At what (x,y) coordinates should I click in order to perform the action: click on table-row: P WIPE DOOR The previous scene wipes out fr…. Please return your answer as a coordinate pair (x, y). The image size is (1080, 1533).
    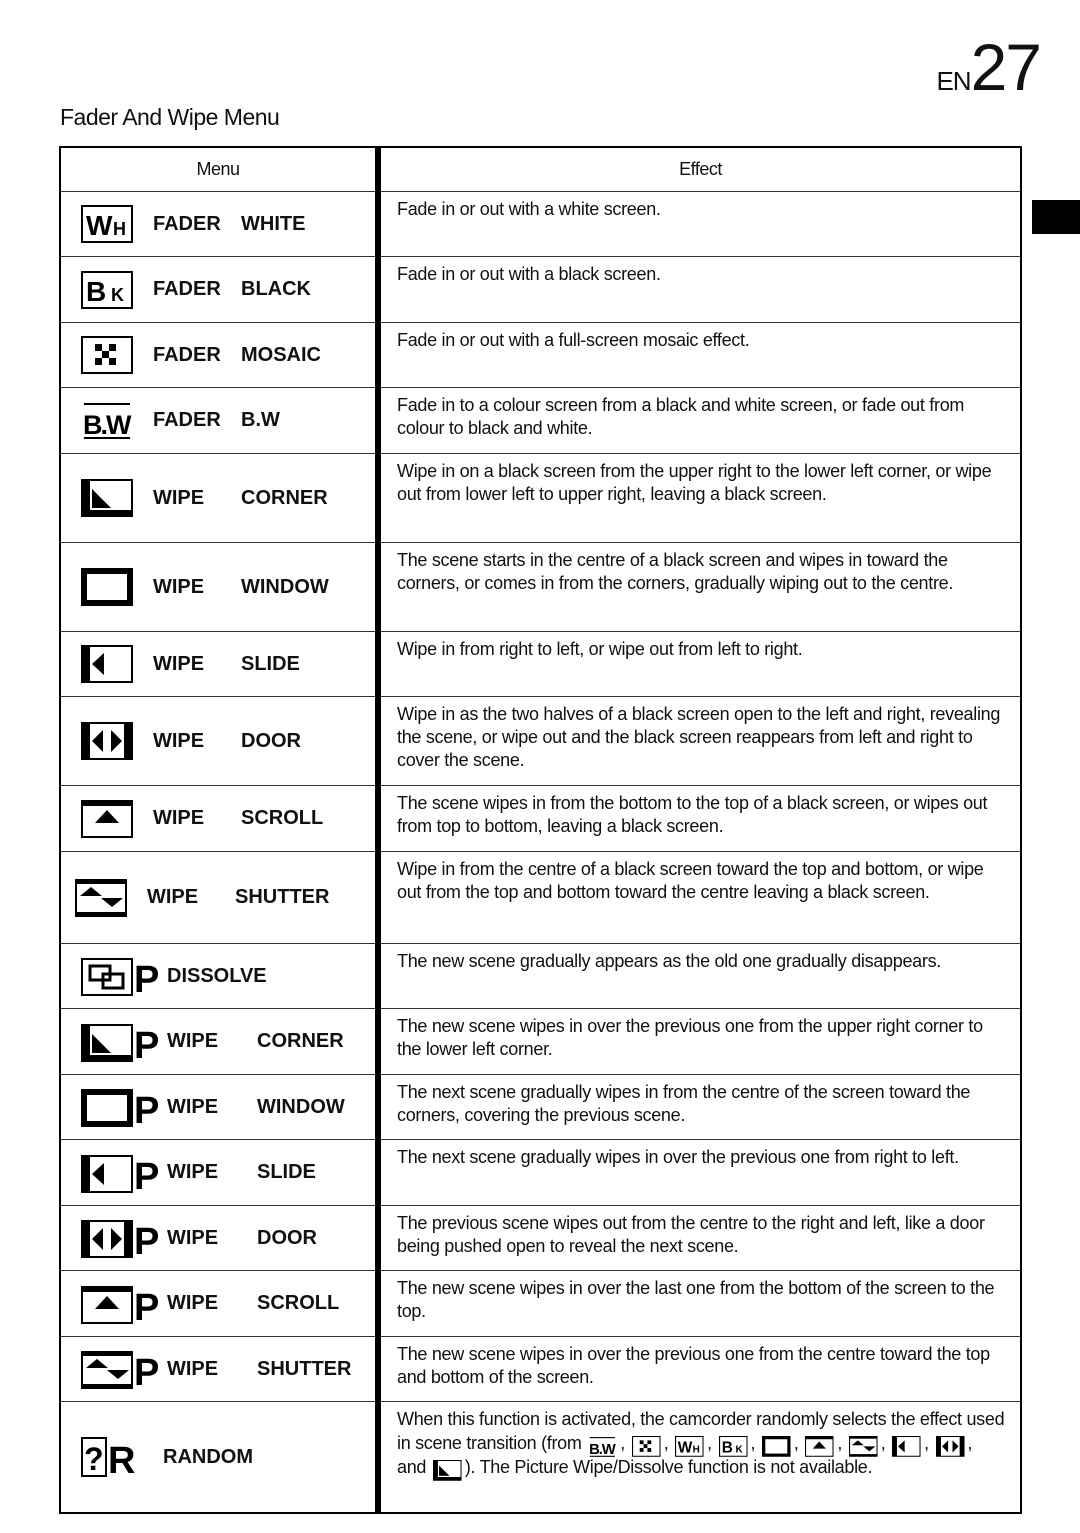
    Looking at the image, I should click on (540, 1238).